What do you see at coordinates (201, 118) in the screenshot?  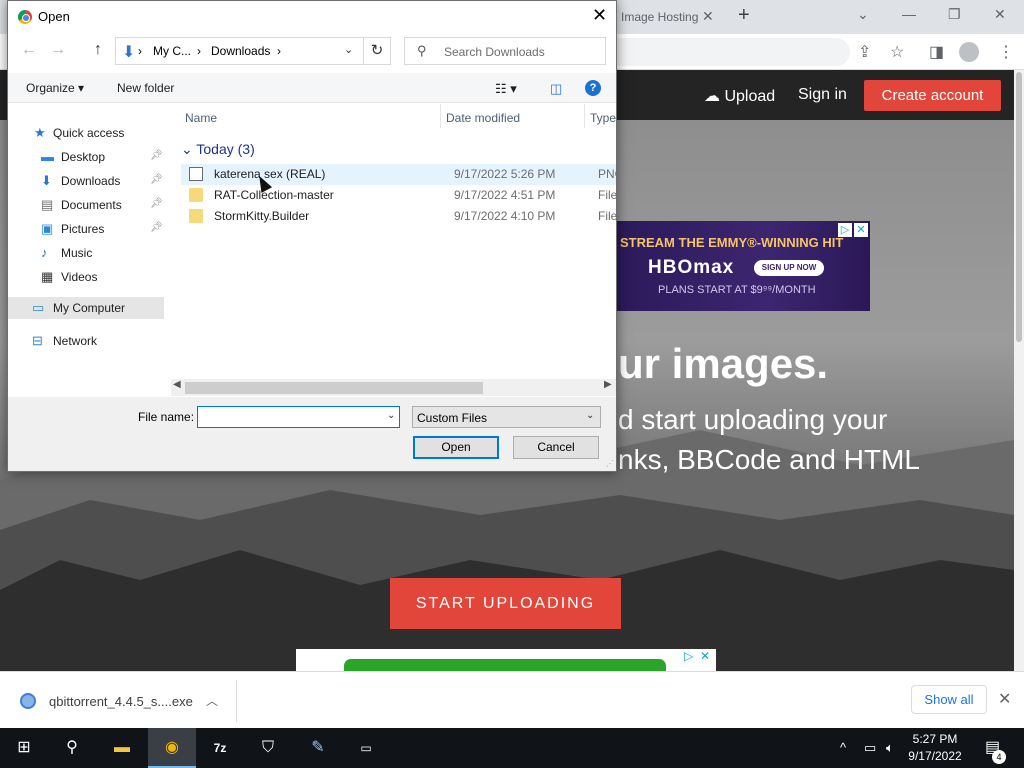 I see `column-header-name: Name` at bounding box center [201, 118].